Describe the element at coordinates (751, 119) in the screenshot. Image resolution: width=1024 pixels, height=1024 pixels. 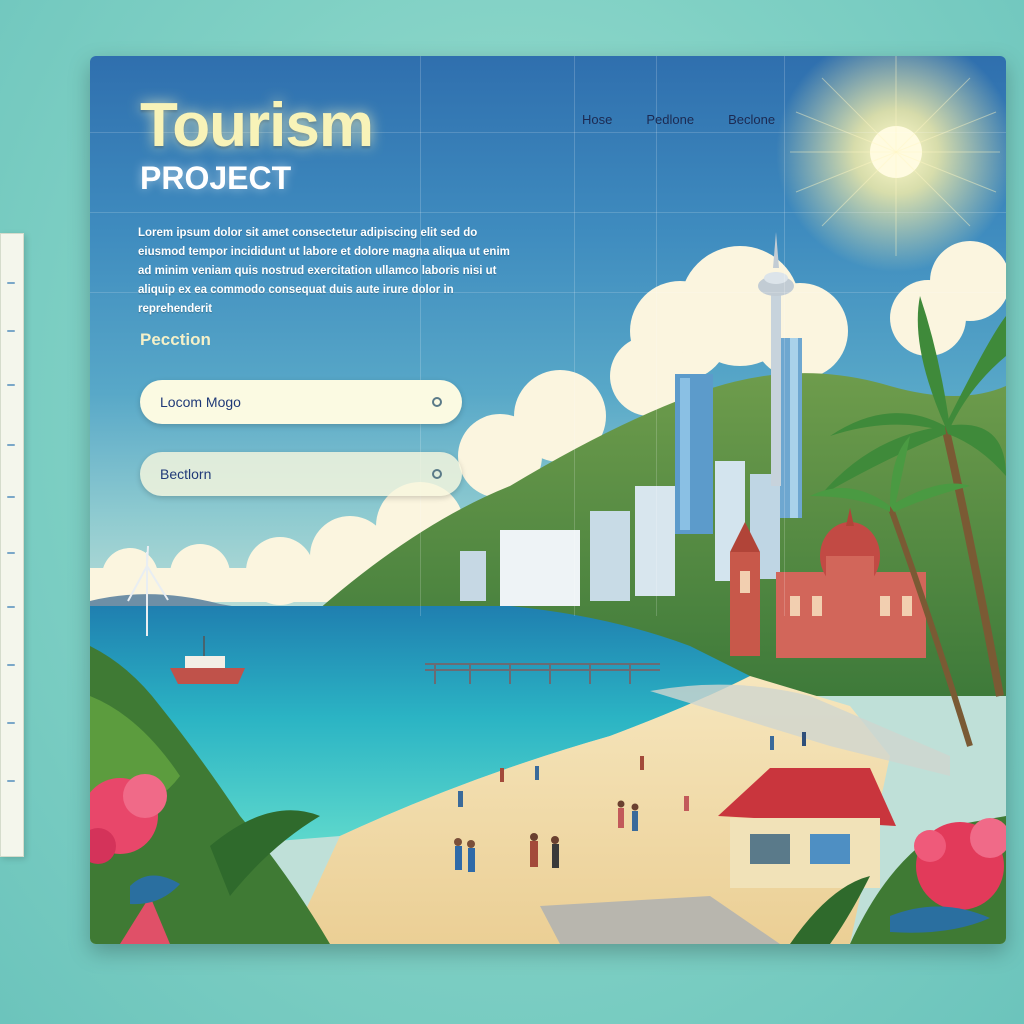
I see `nav-link-beclone: Beclone` at that location.